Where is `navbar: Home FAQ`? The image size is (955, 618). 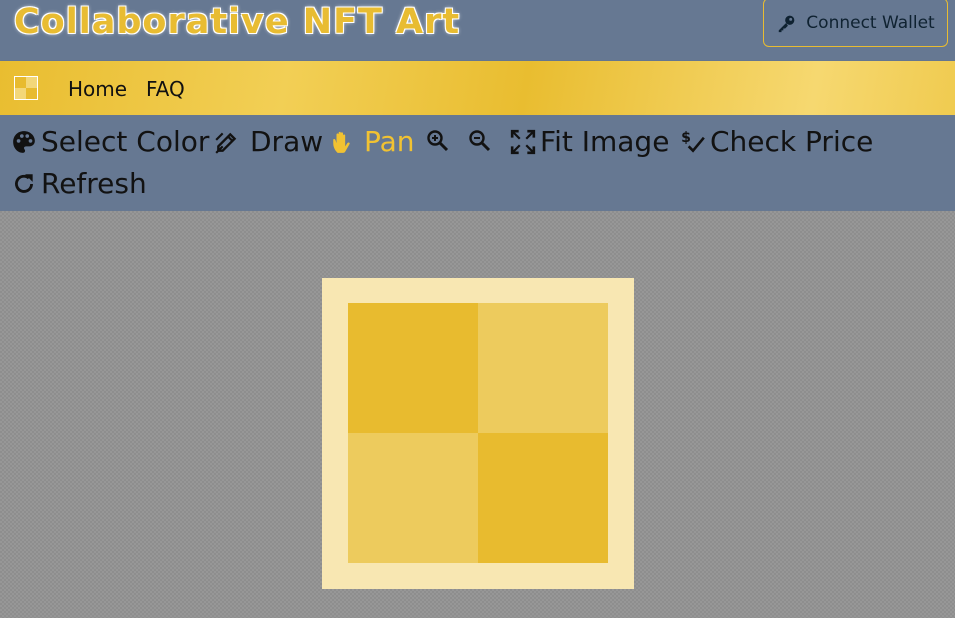 navbar: Home FAQ is located at coordinates (477, 88).